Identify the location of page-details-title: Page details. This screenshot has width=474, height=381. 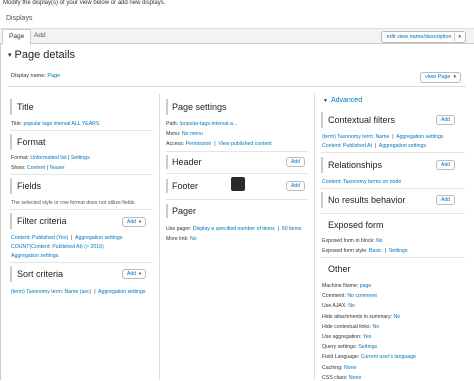
(45, 55).